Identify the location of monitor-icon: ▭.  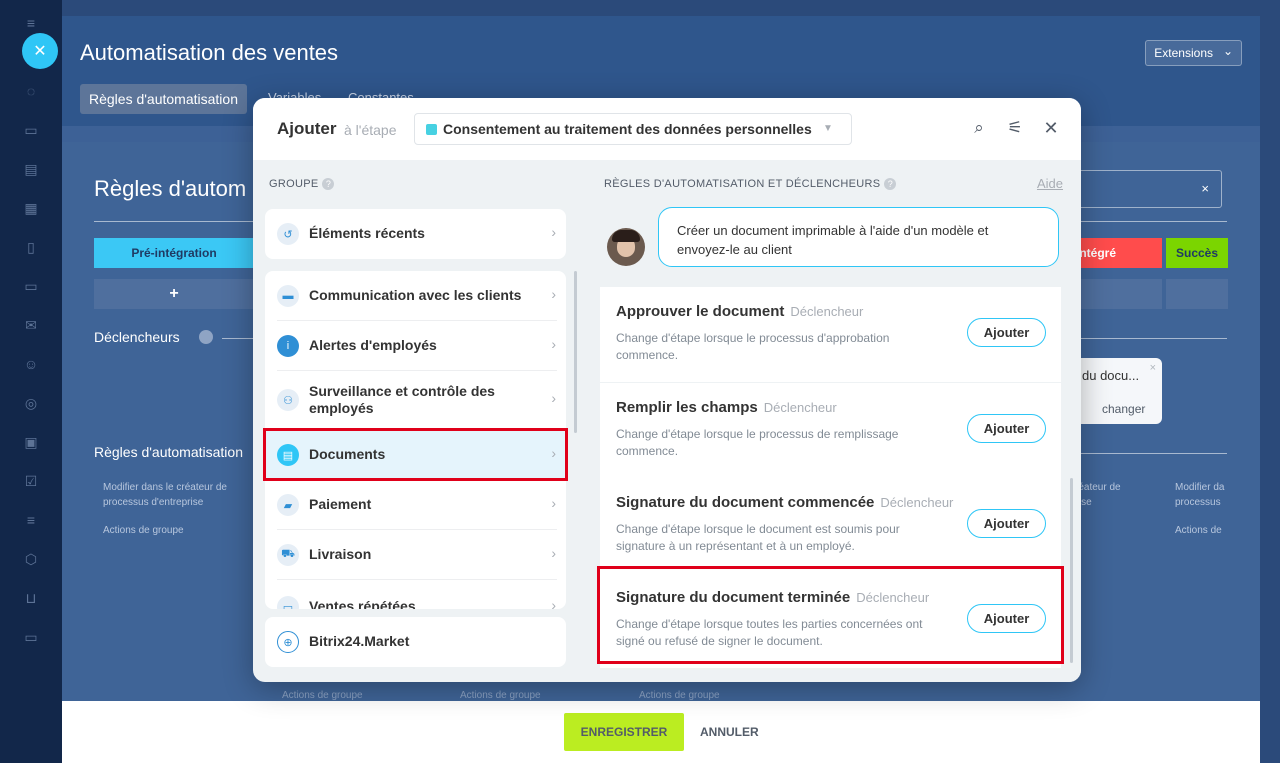
(31, 637).